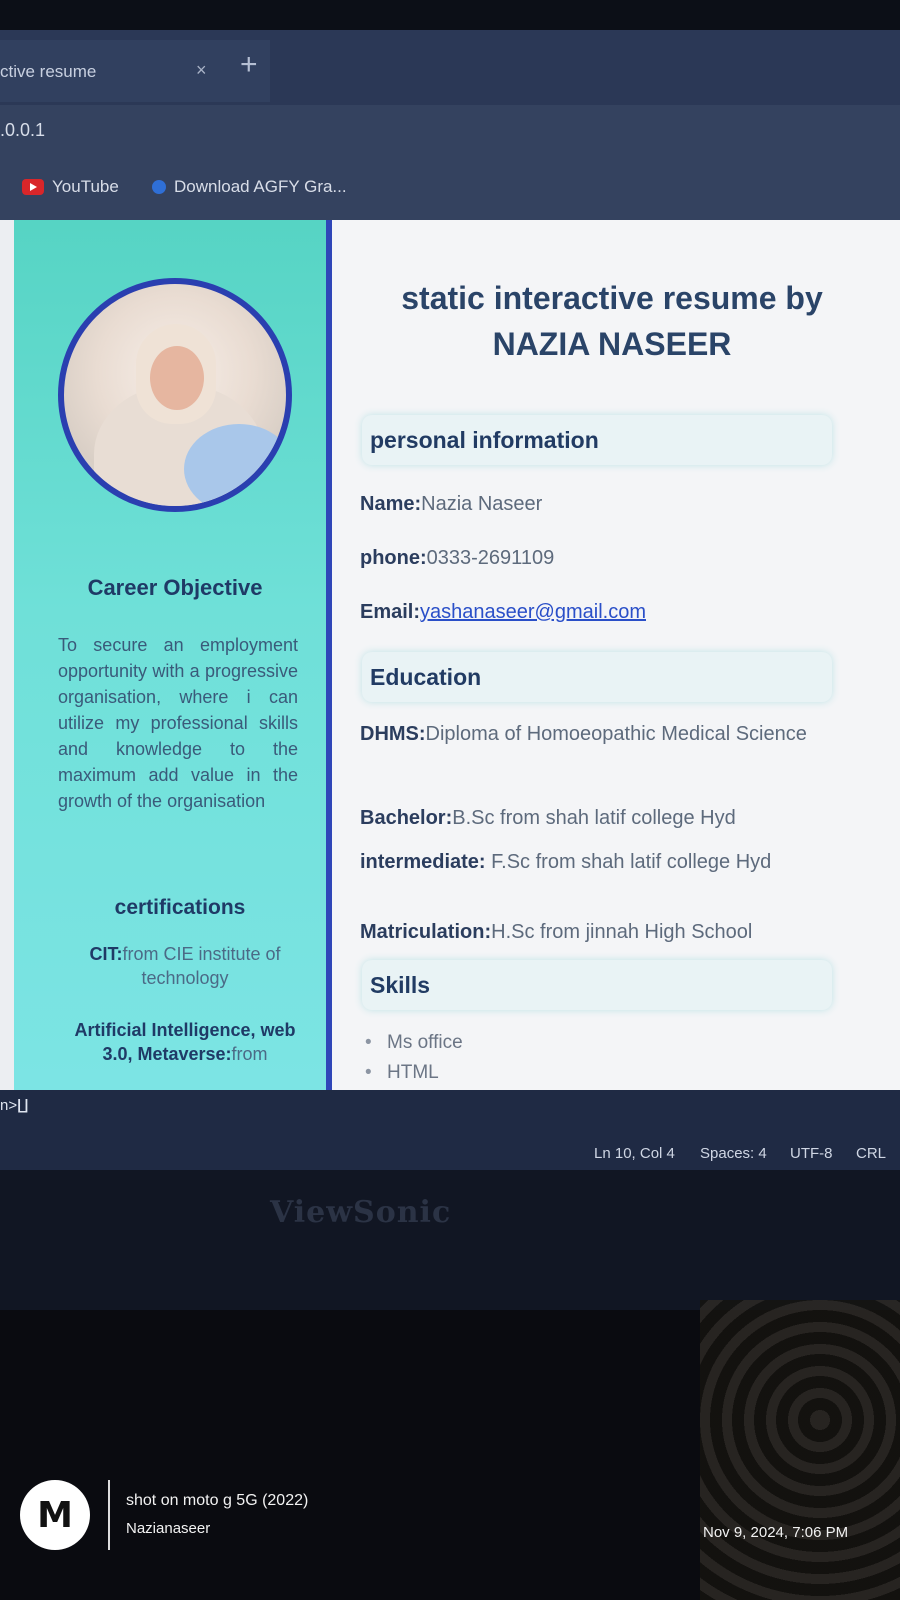 This screenshot has width=900, height=1600. I want to click on download-icon, so click(159, 187).